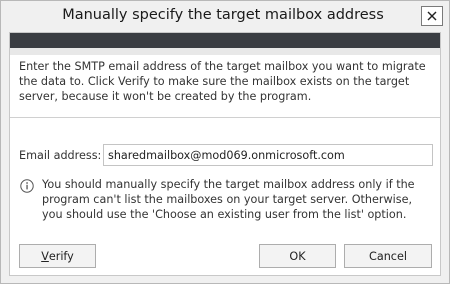  What do you see at coordinates (45, 256) in the screenshot?
I see `verify-accel: V` at bounding box center [45, 256].